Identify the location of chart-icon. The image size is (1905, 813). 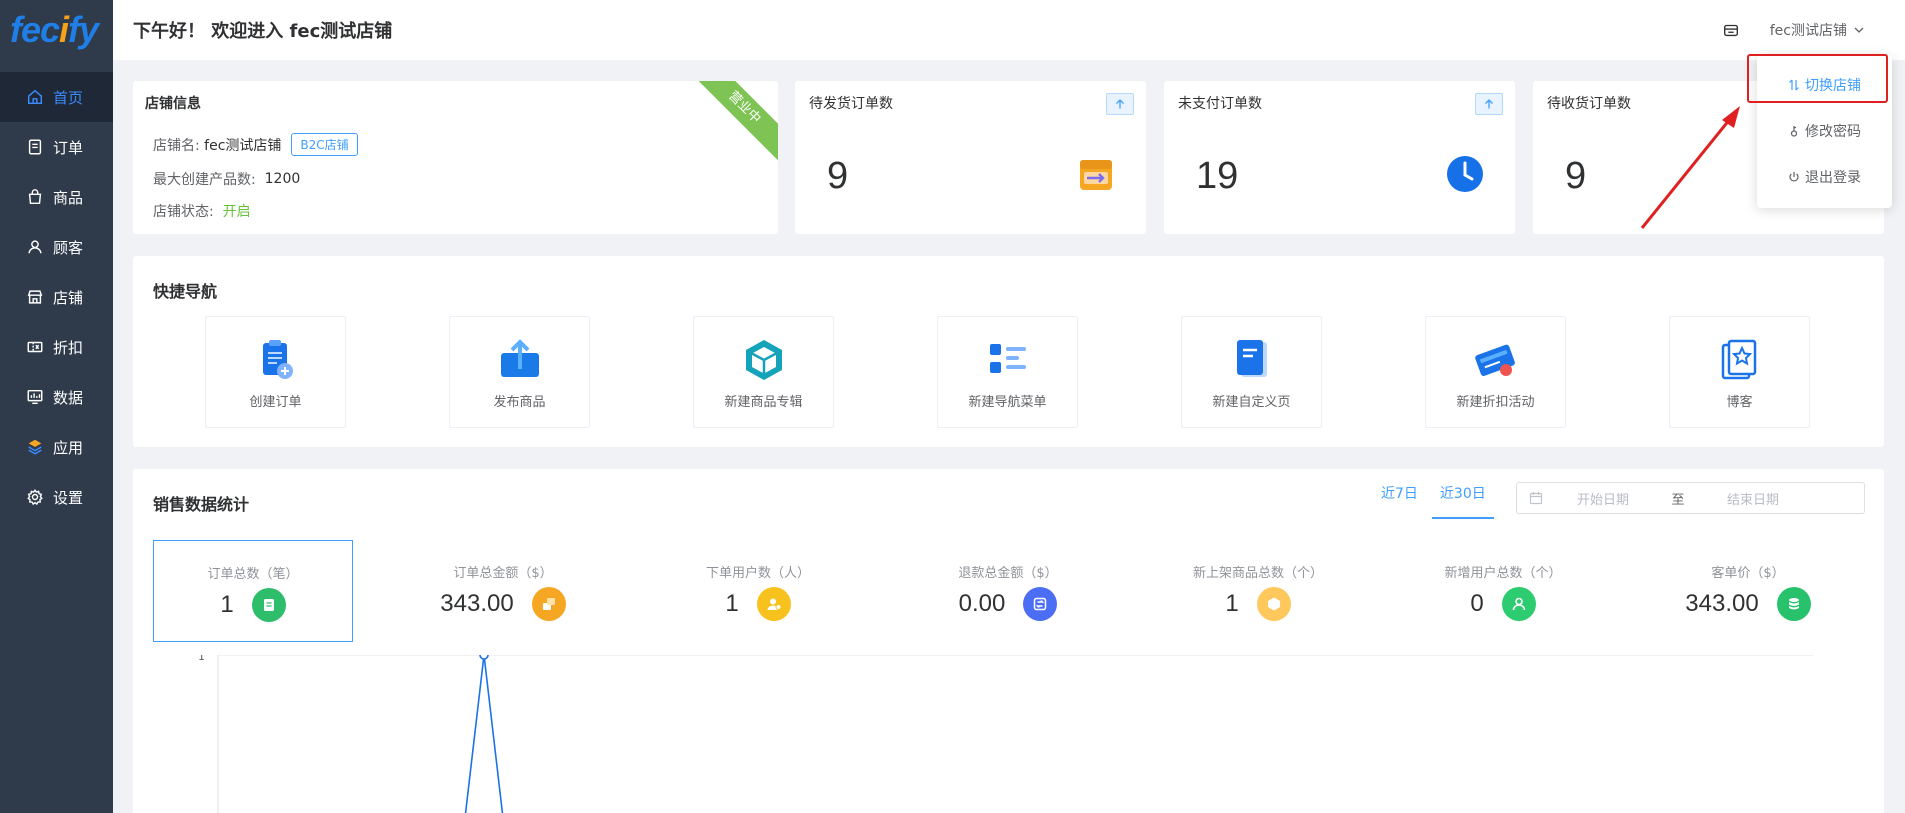
(35, 397).